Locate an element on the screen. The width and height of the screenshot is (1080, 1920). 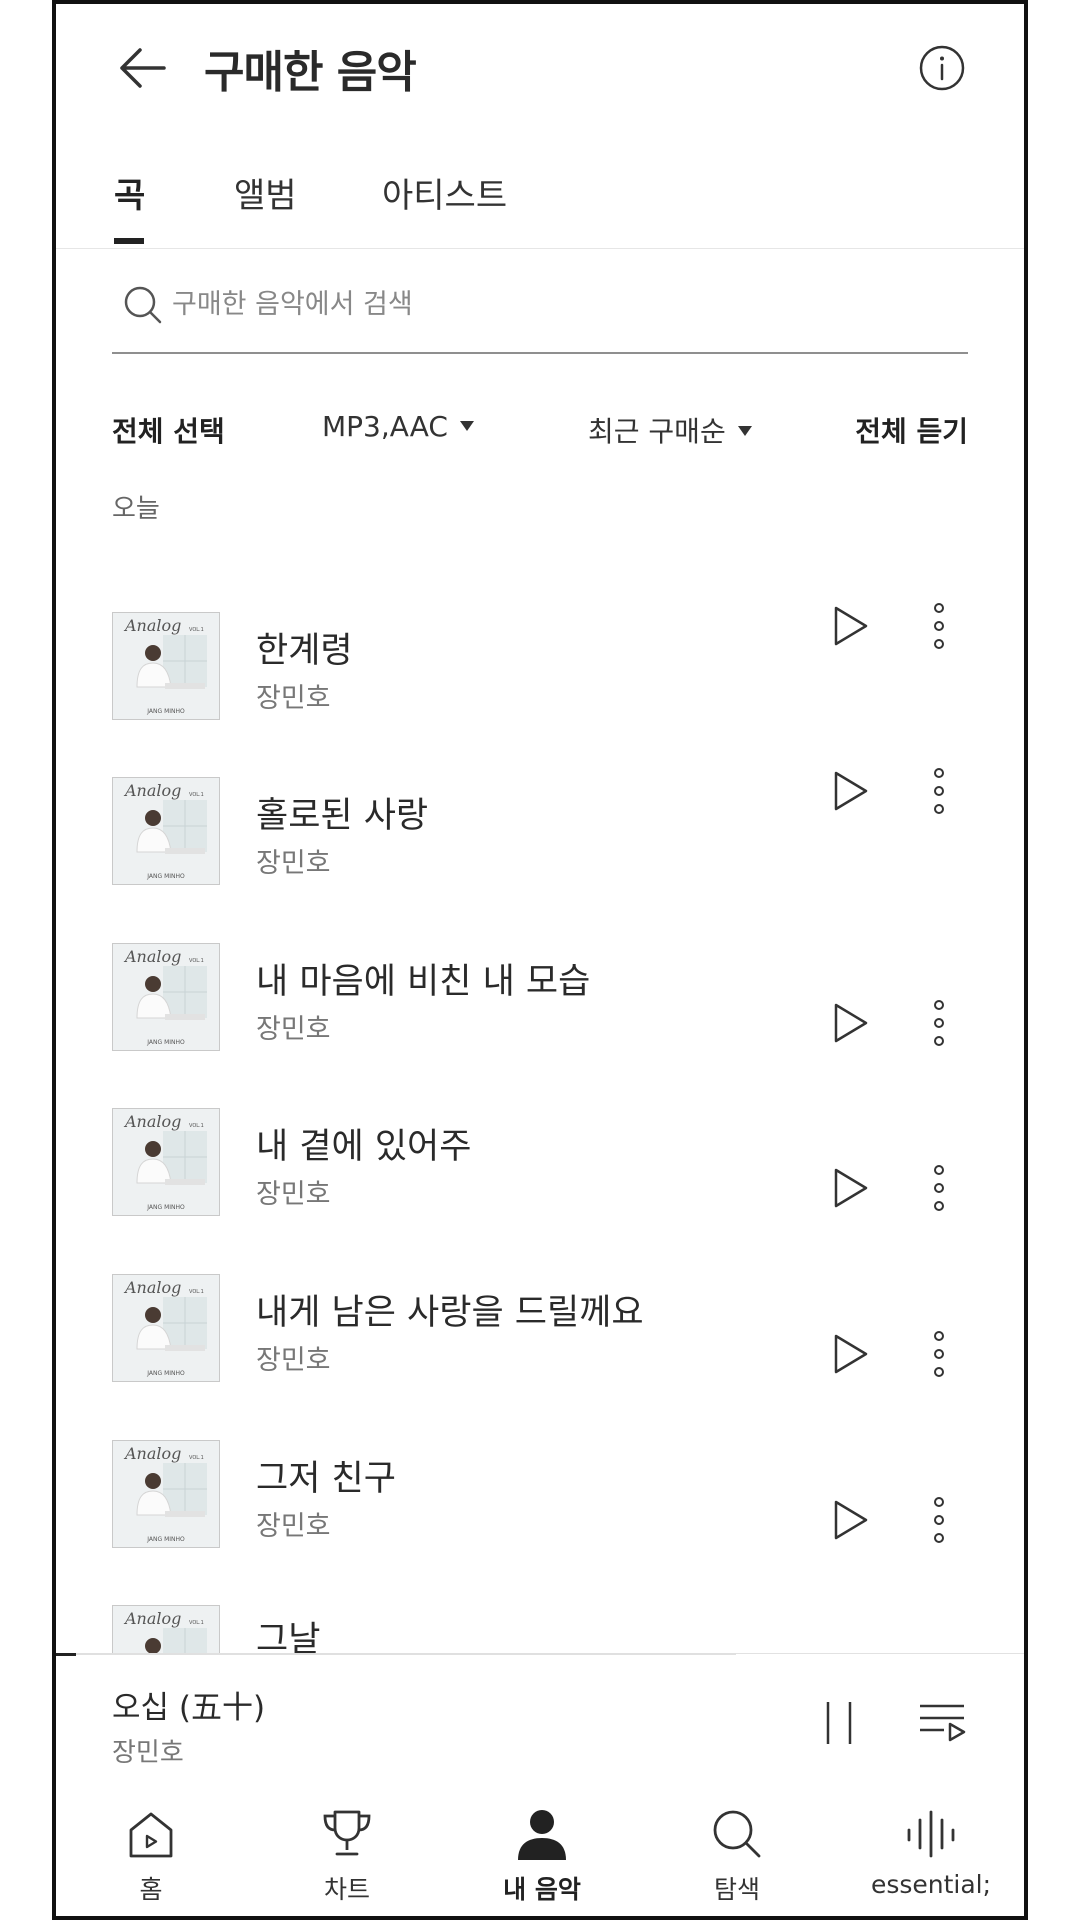
sort-dropdown: 최근 구매순 is located at coordinates (670, 430).